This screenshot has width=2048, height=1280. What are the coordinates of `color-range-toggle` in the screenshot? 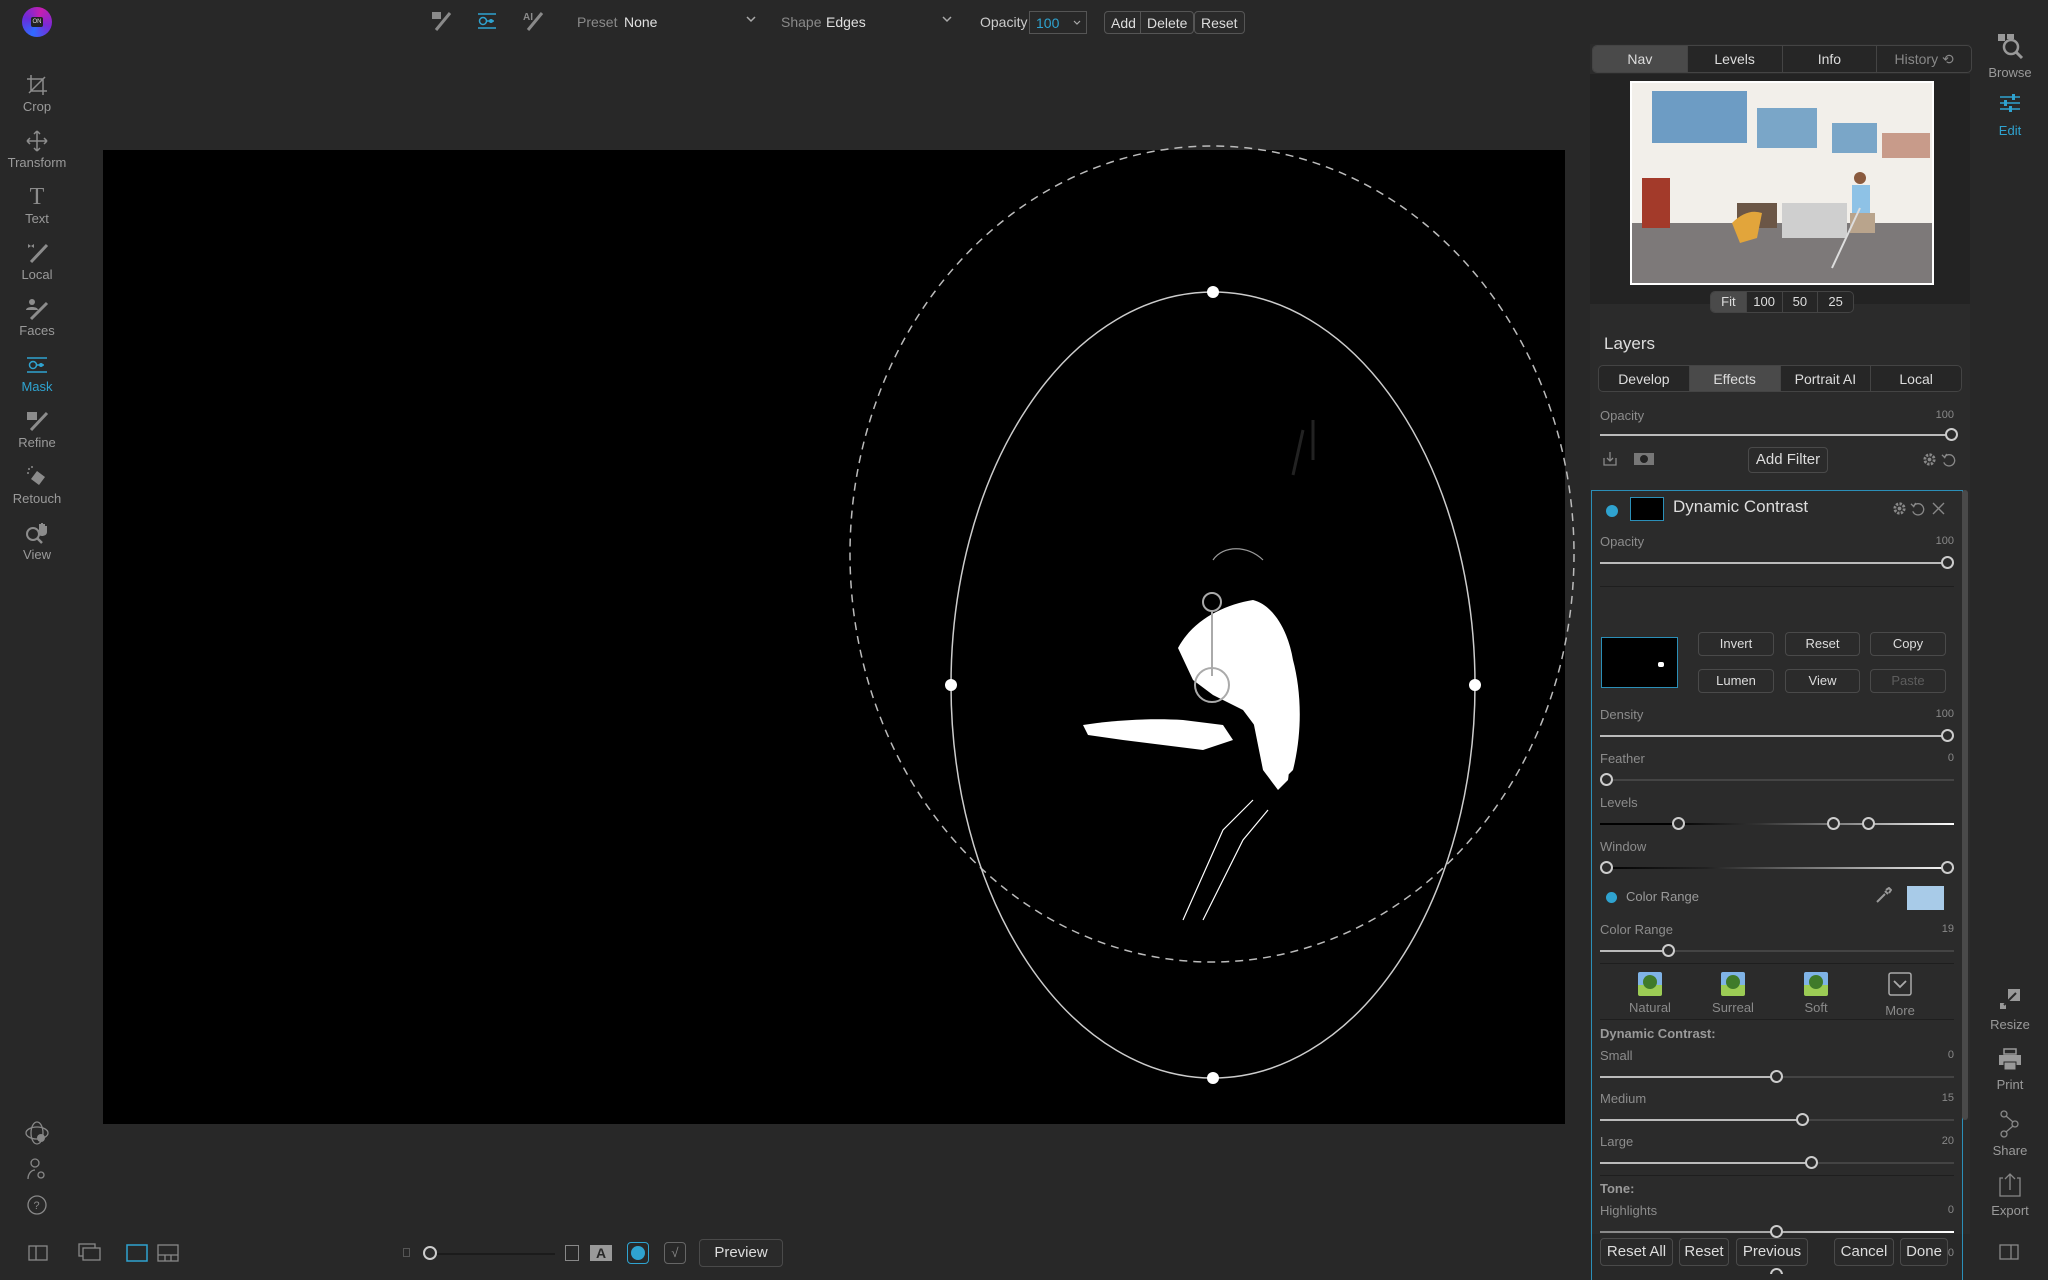 It's located at (1611, 897).